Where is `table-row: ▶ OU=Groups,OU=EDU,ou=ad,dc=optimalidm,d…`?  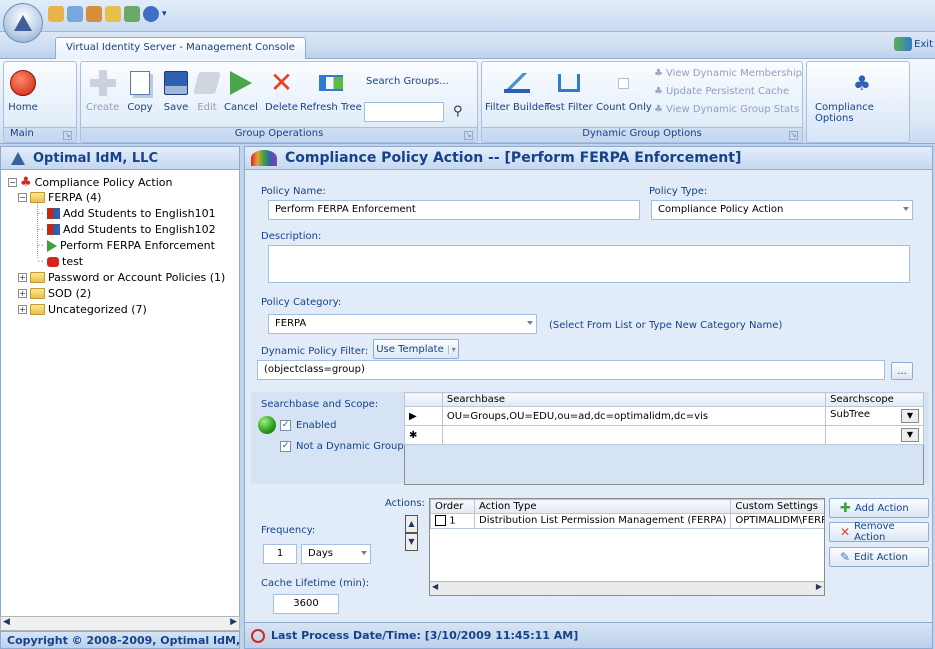 table-row: ▶ OU=Groups,OU=EDU,ou=ad,dc=optimalidm,d… is located at coordinates (664, 416).